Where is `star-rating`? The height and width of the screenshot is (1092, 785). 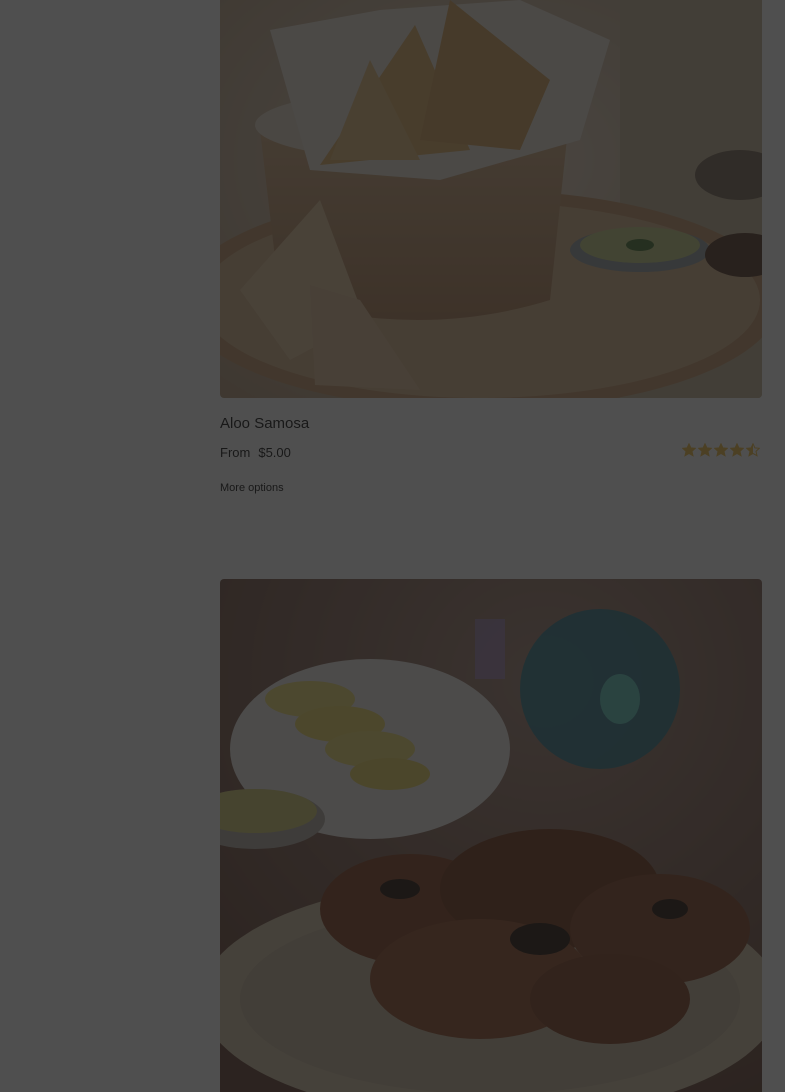
star-rating is located at coordinates (721, 450).